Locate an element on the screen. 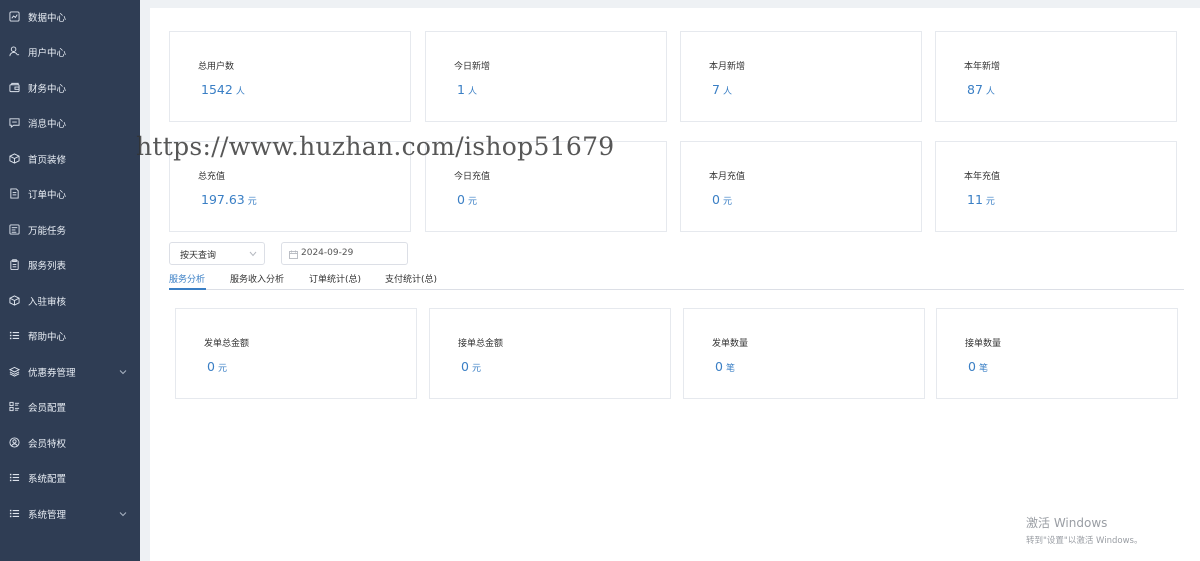 The image size is (1200, 561). active-tab-indicator is located at coordinates (187, 289).